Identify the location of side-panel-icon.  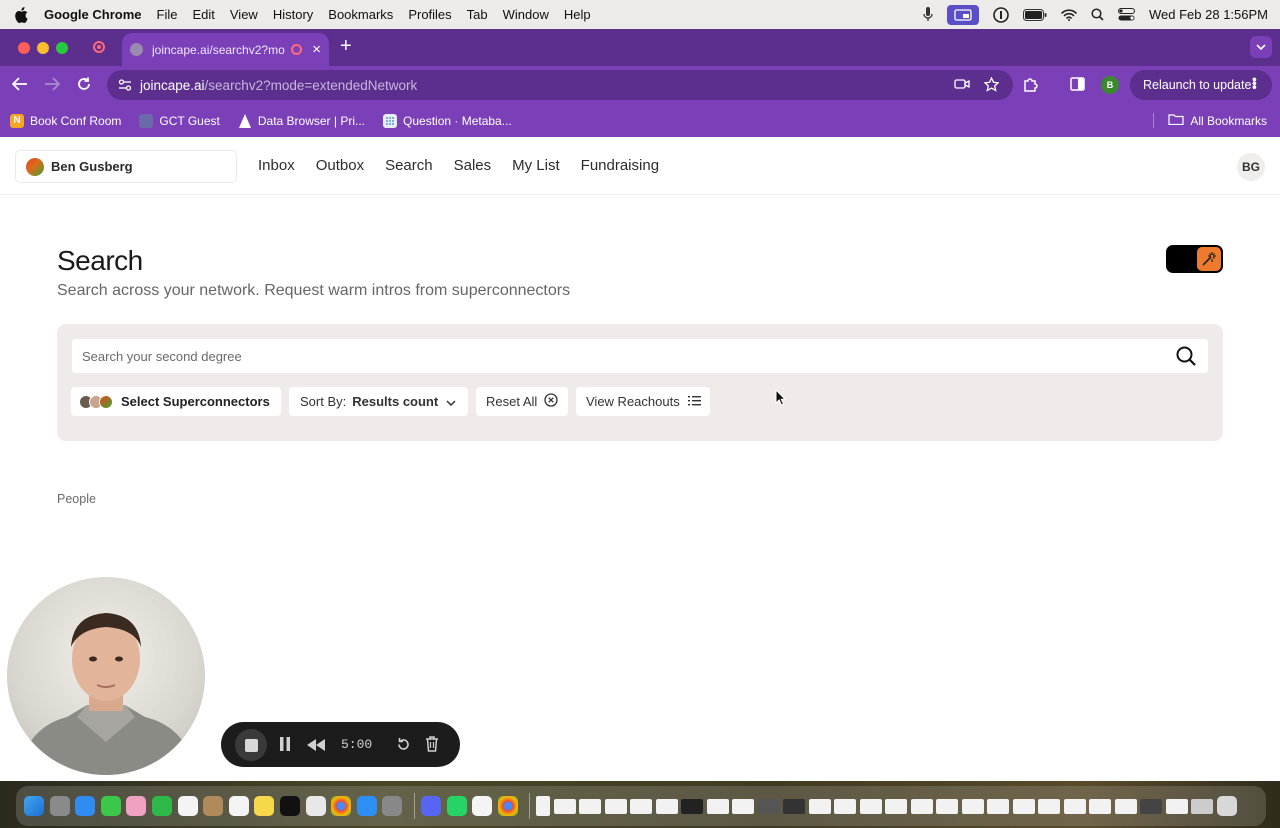
(1077, 84).